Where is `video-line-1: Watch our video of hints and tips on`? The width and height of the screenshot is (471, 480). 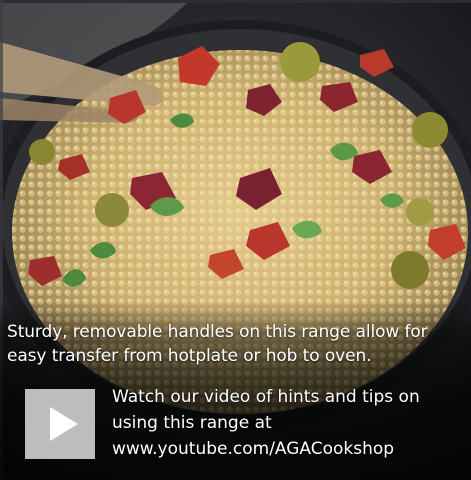 video-line-1: Watch our video of hints and tips on is located at coordinates (266, 397).